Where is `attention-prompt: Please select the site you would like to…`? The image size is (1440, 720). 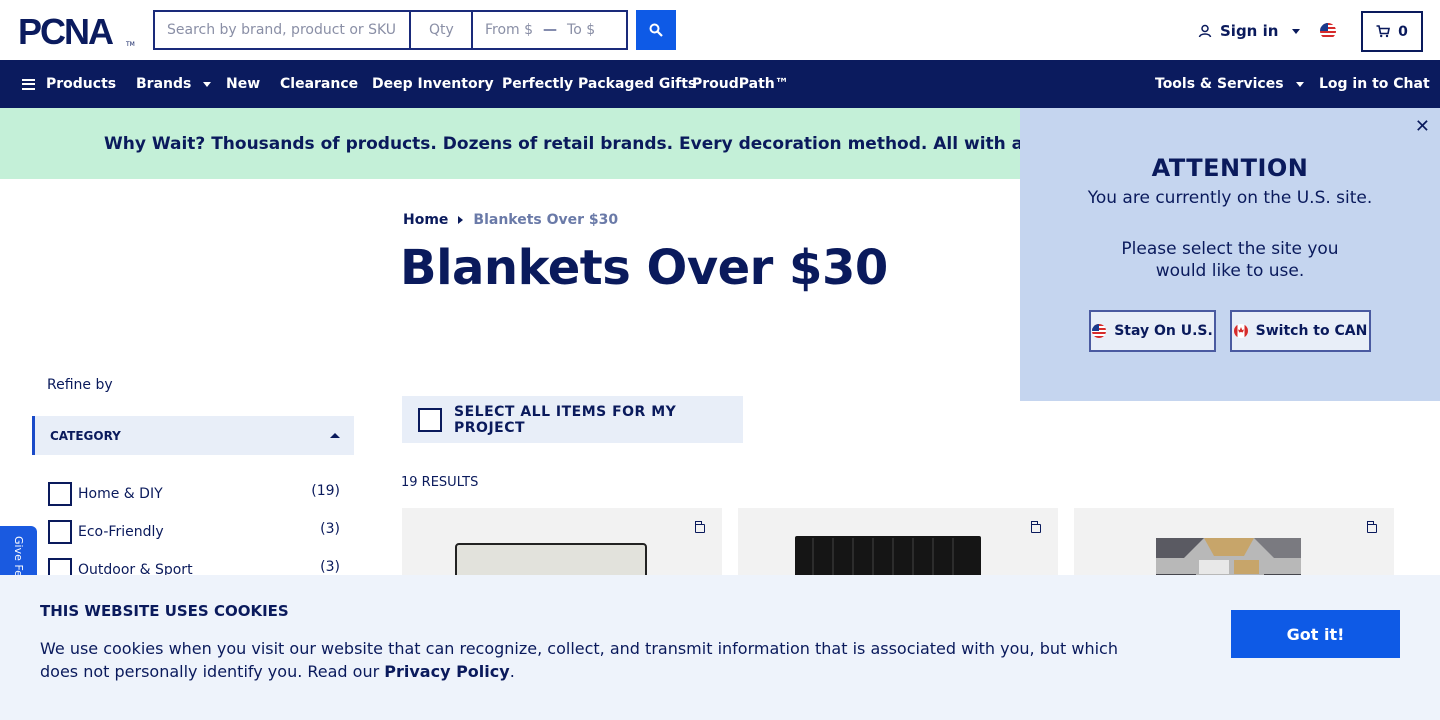
attention-prompt: Please select the site you would like to… is located at coordinates (1230, 260).